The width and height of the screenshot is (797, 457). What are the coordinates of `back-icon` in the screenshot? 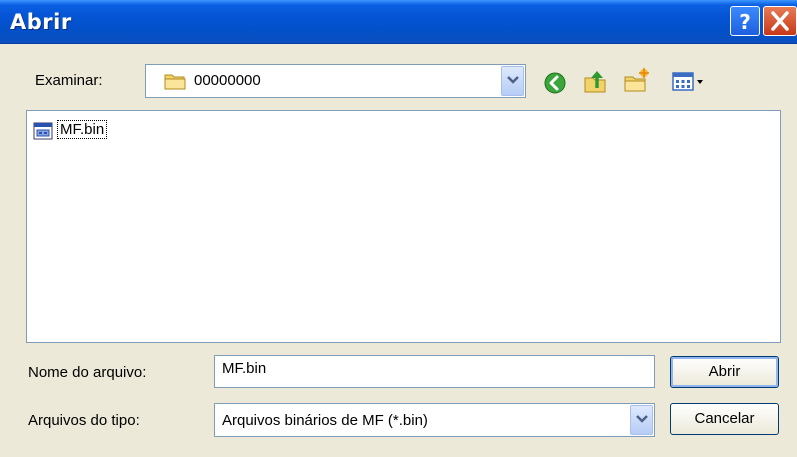 It's located at (555, 83).